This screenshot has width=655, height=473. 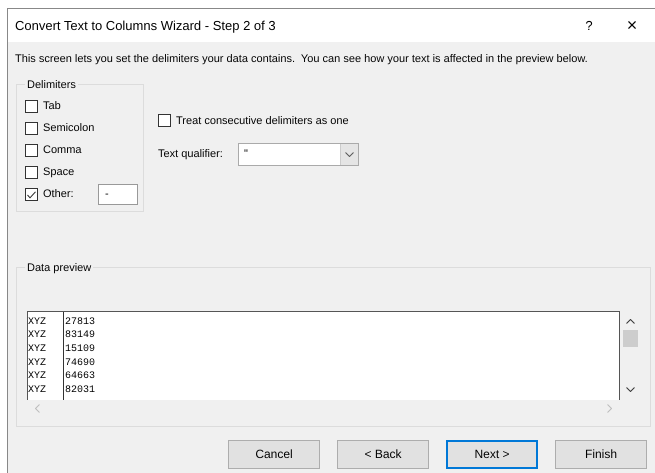 I want to click on dropdown-button, so click(x=349, y=154).